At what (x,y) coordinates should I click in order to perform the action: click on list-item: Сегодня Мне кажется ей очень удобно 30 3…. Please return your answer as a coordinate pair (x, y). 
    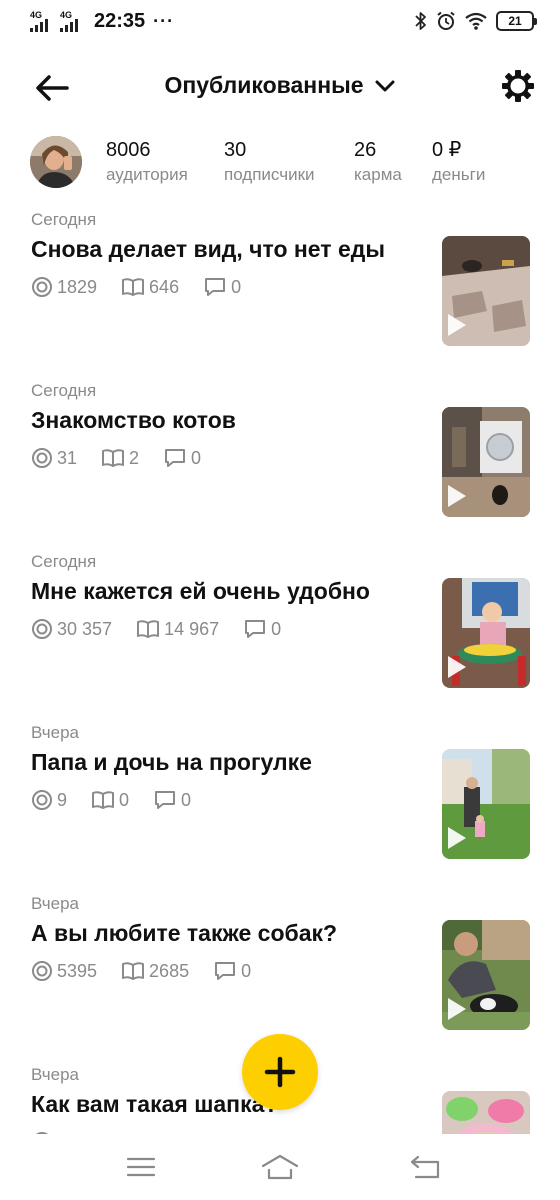
    Looking at the image, I should click on (280, 623).